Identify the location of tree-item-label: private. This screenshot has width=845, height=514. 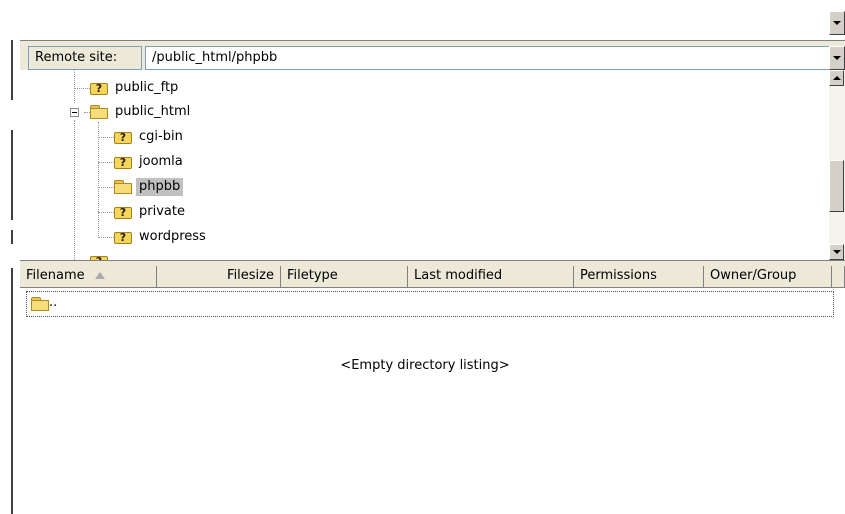
(162, 211).